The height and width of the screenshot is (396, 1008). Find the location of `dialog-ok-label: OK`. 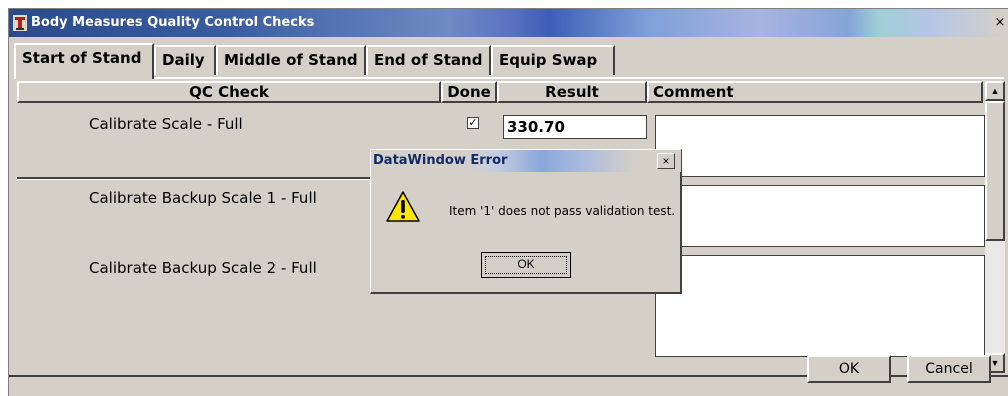

dialog-ok-label: OK is located at coordinates (526, 264).